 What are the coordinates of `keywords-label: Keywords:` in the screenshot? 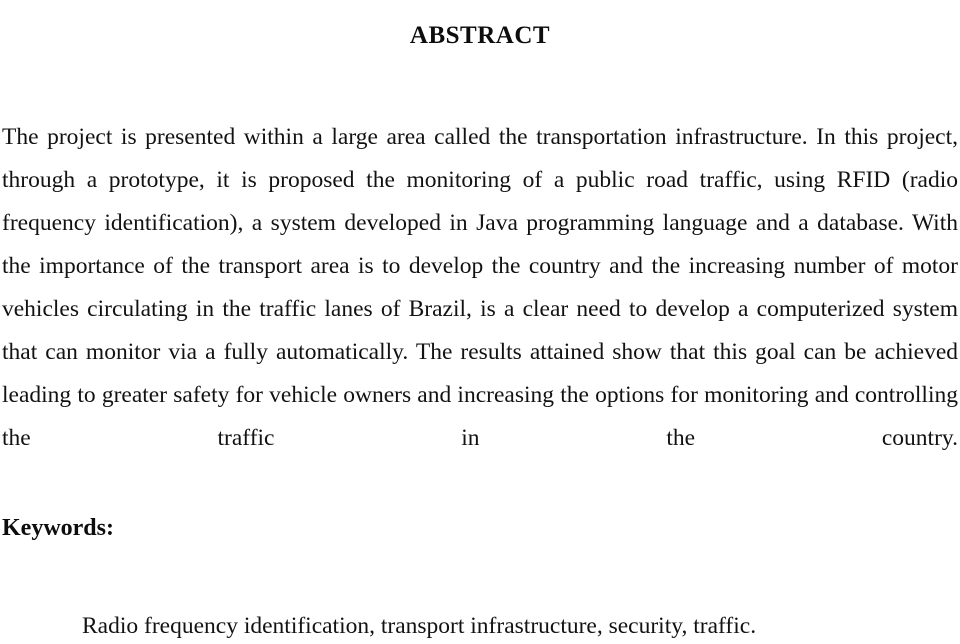 It's located at (58, 528).